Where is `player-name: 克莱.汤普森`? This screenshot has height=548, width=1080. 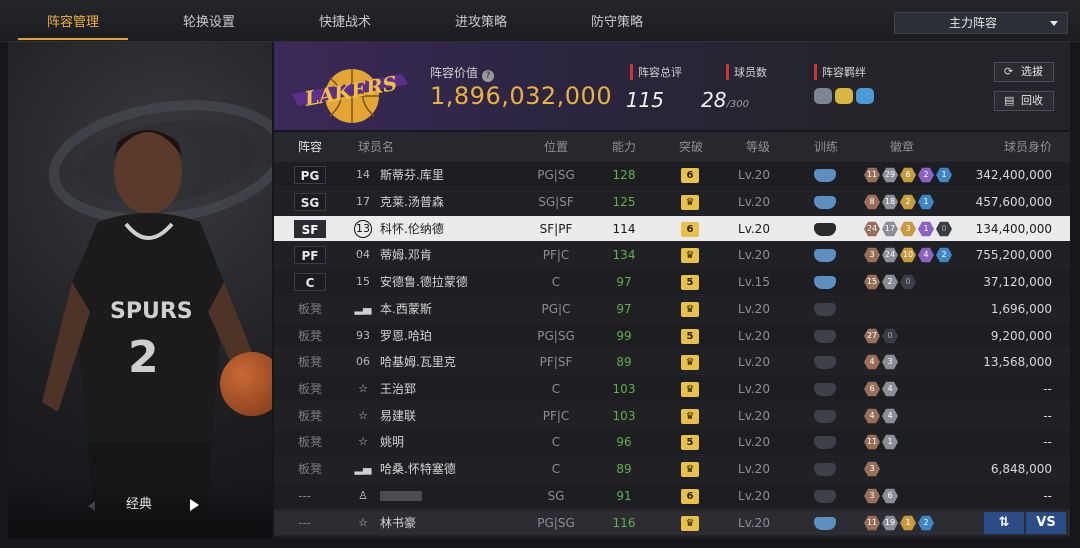
player-name: 克莱.汤普森 is located at coordinates (412, 202).